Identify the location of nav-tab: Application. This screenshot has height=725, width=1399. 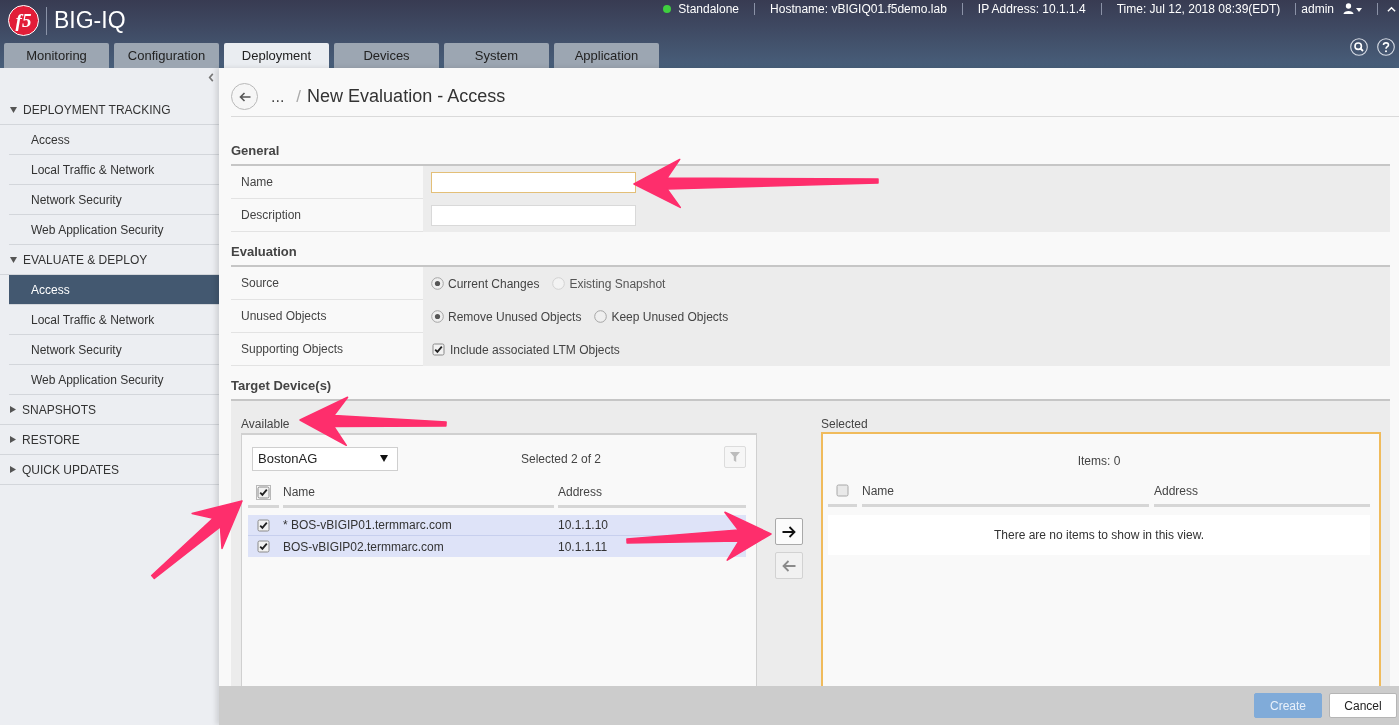
(606, 55).